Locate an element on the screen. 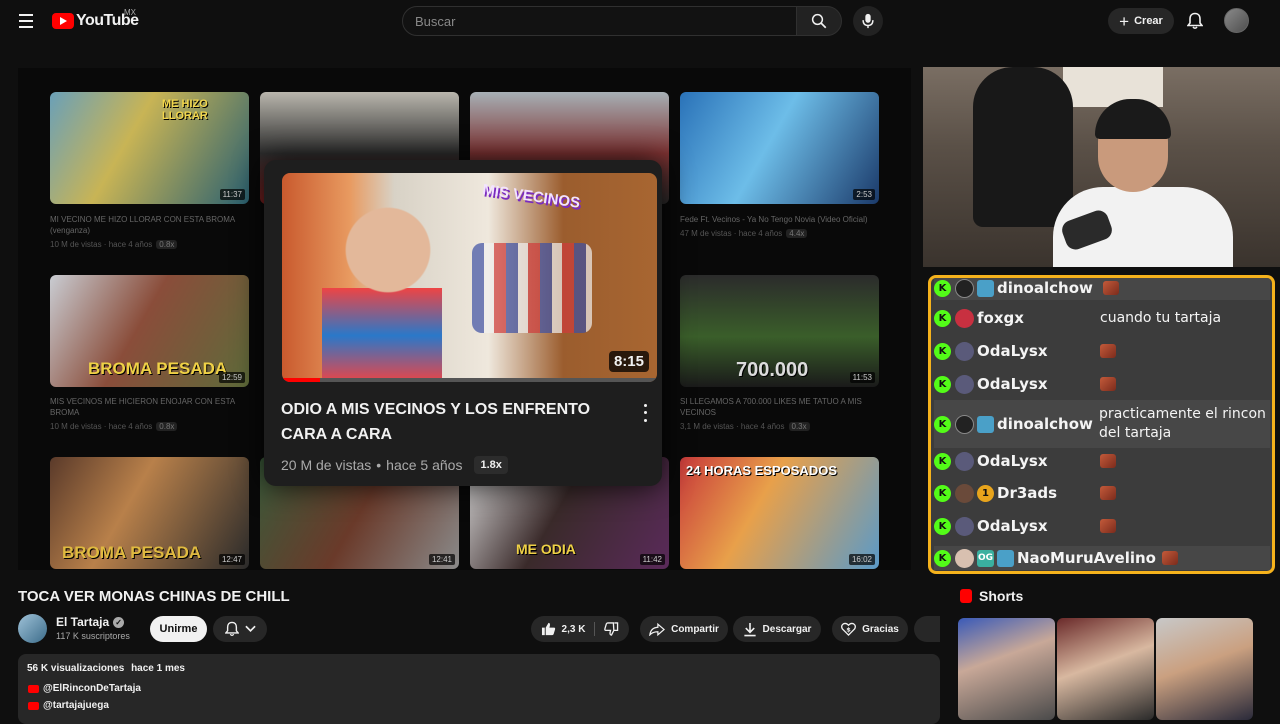 Image resolution: width=1280 pixels, height=724 pixels. video-thumbnail: ME HIZO LLORAR 11:37 is located at coordinates (149, 148).